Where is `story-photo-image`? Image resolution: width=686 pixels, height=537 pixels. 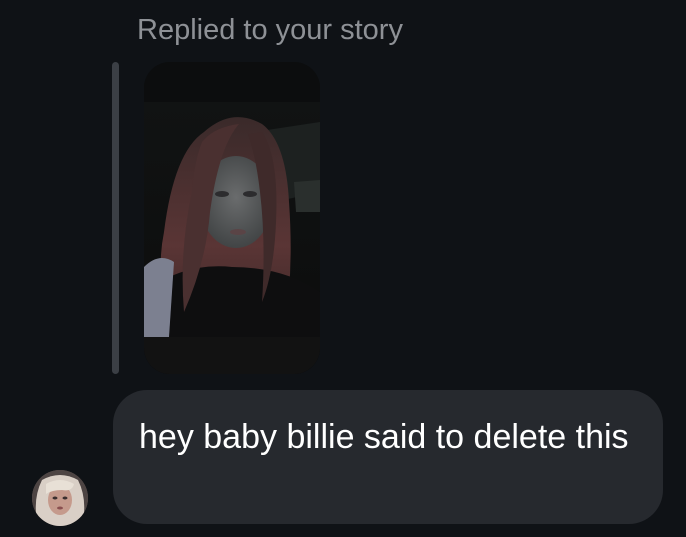 story-photo-image is located at coordinates (232, 218).